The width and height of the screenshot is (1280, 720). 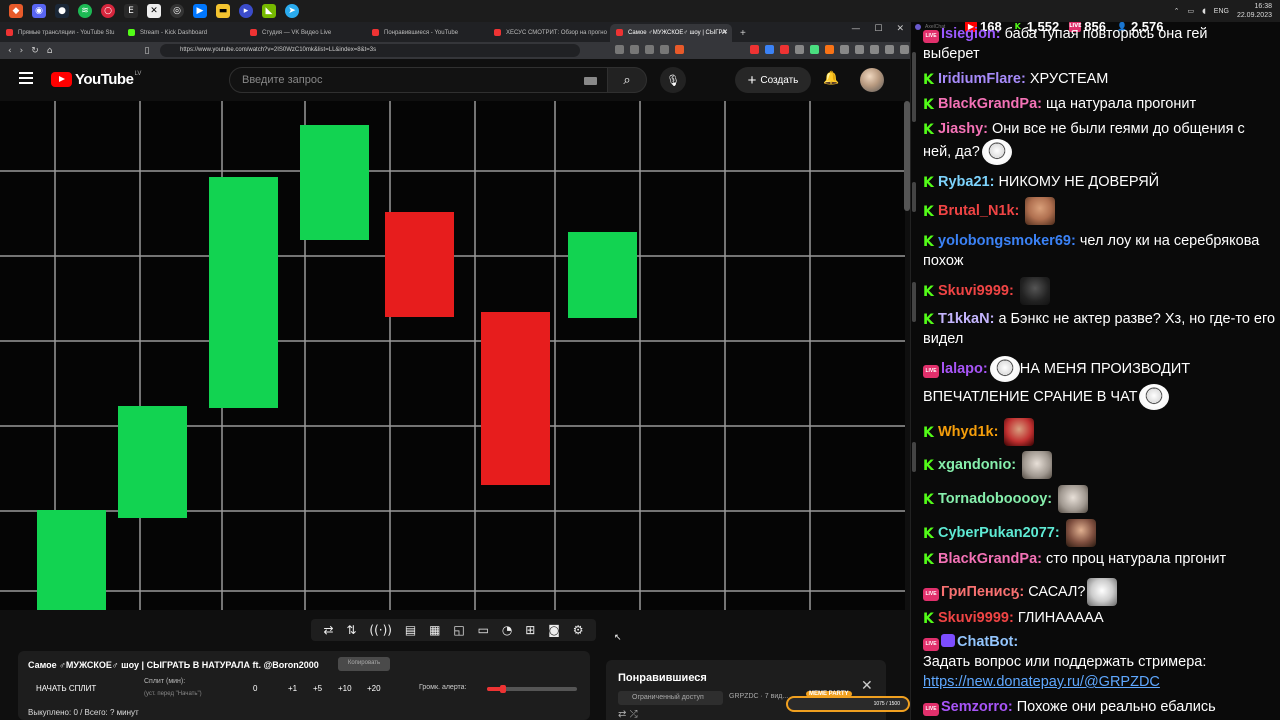 I want to click on miniplayer-icon: ◱, so click(x=458, y=630).